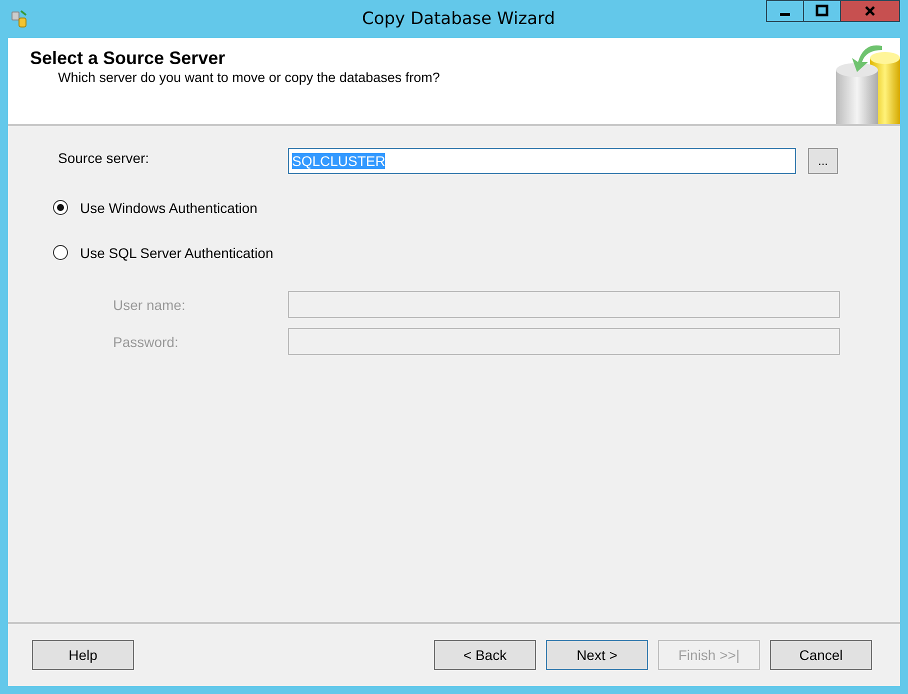  I want to click on page-title: Select a Source Server, so click(128, 58).